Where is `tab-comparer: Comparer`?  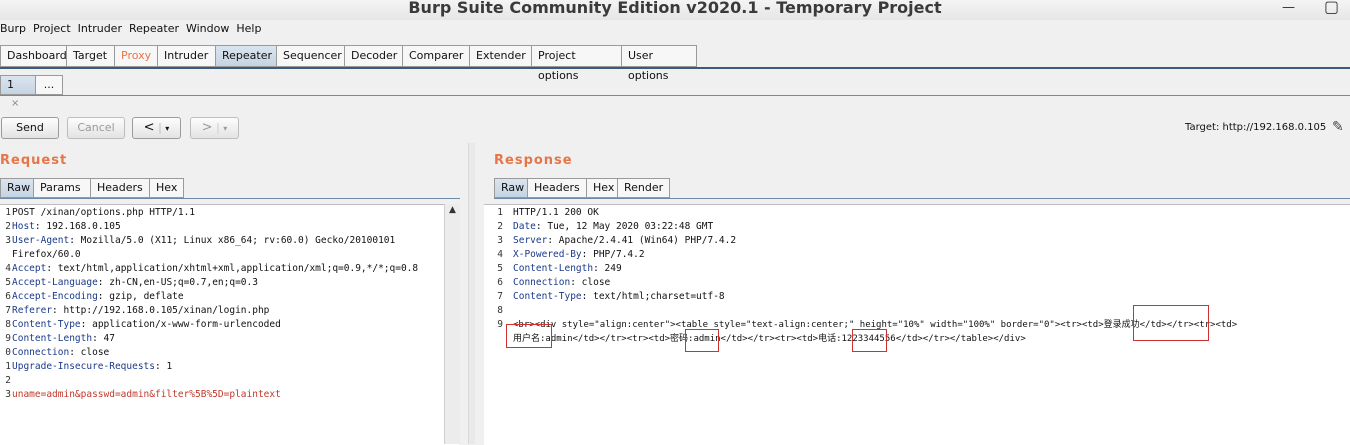
tab-comparer: Comparer is located at coordinates (436, 56).